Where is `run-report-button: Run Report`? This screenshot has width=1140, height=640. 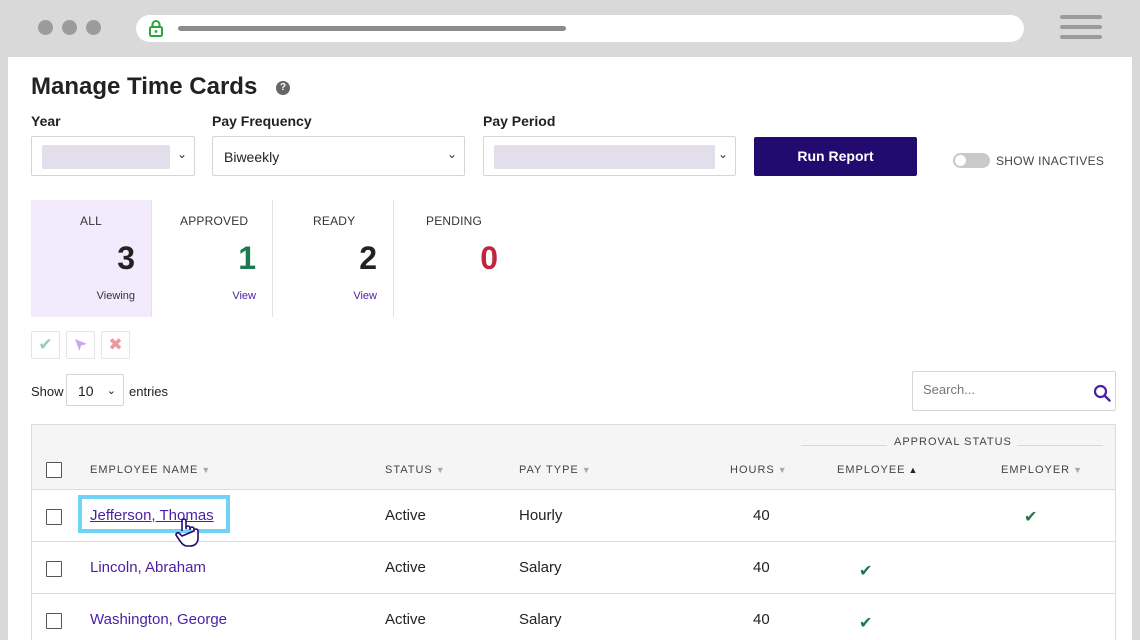
run-report-button: Run Report is located at coordinates (835, 156).